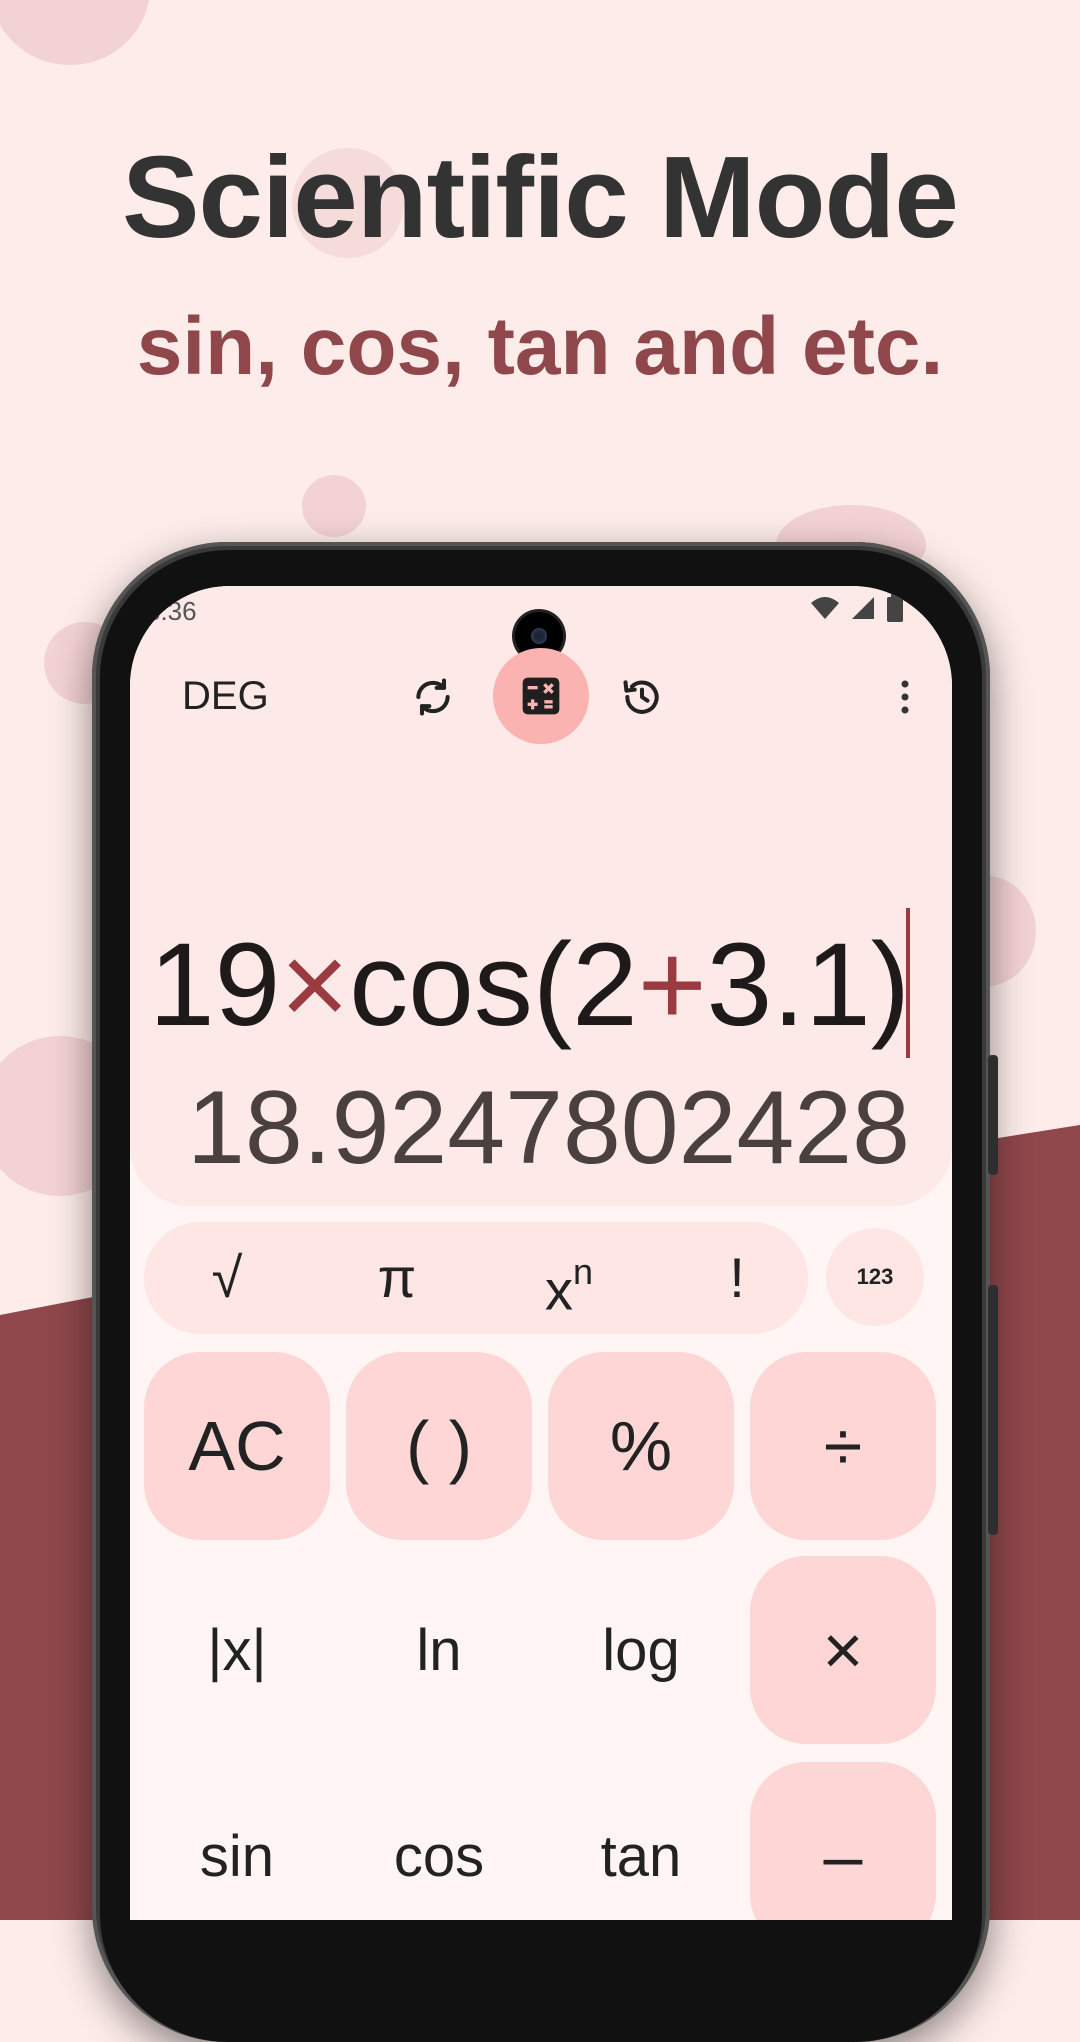  What do you see at coordinates (237, 1841) in the screenshot?
I see `sin-button: sin` at bounding box center [237, 1841].